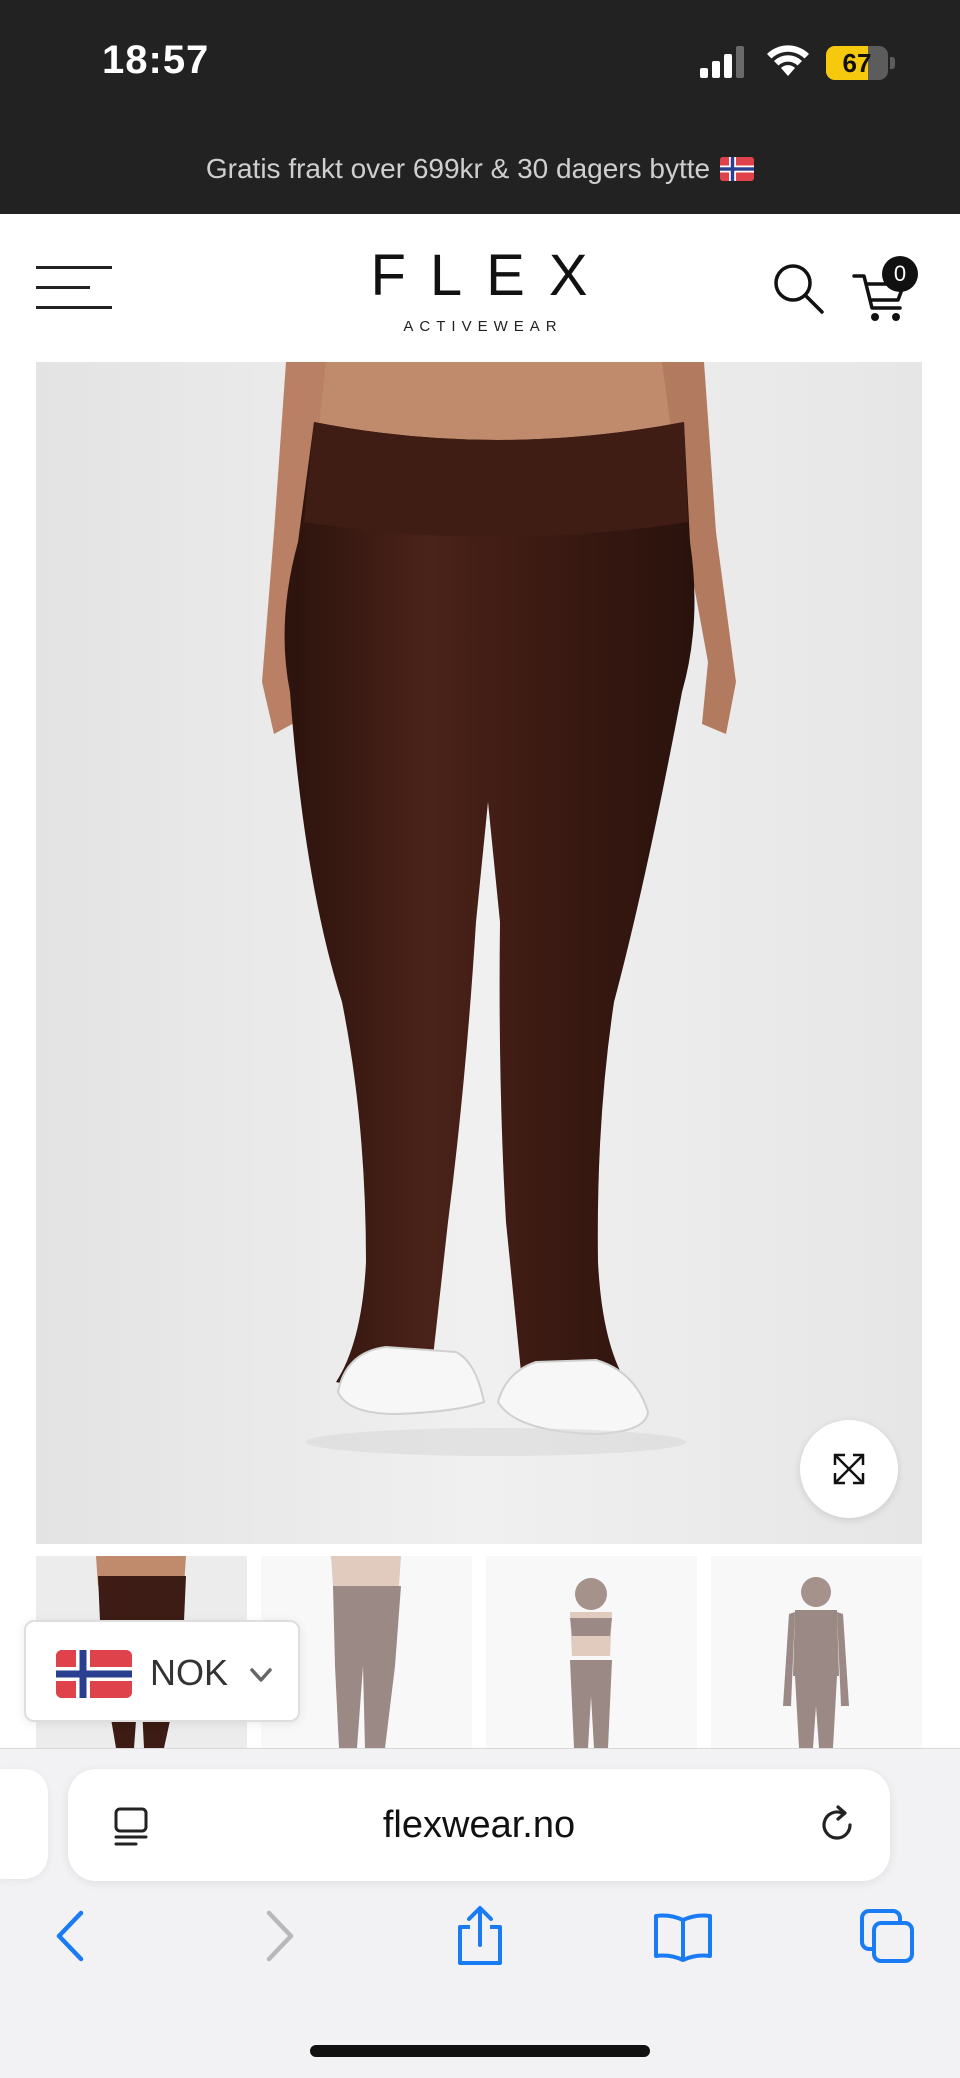 The height and width of the screenshot is (2078, 960). I want to click on back-button, so click(71, 1936).